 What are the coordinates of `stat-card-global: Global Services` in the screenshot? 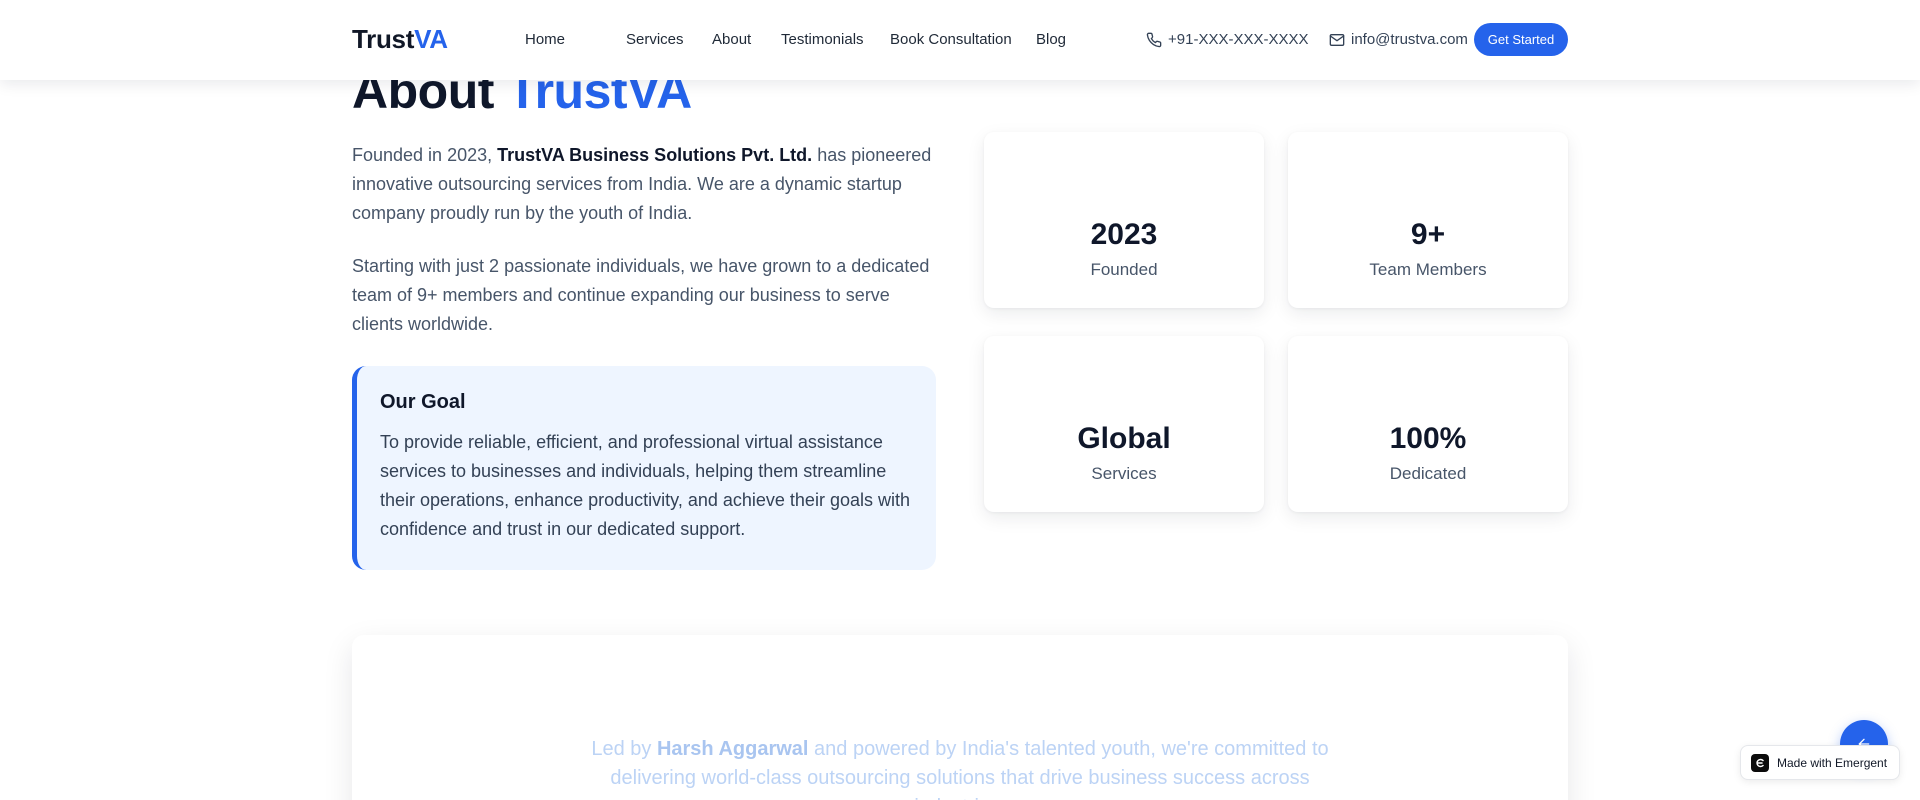 It's located at (1124, 424).